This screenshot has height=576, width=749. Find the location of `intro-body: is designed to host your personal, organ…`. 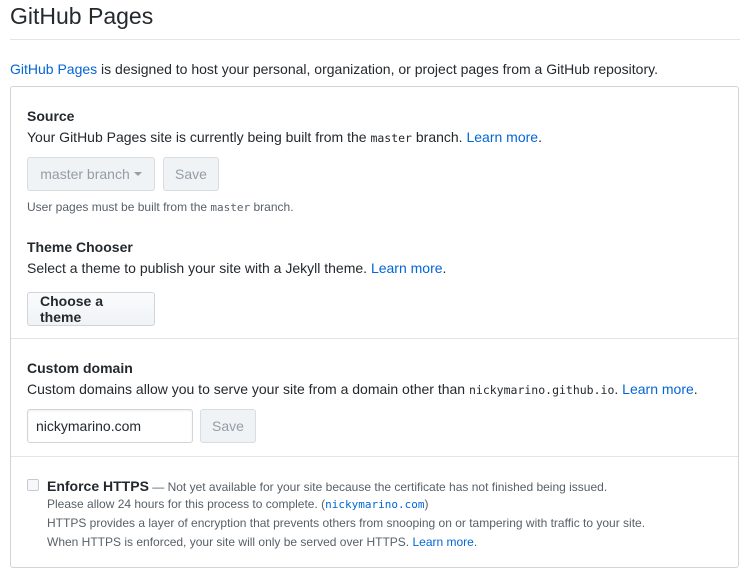

intro-body: is designed to host your personal, organ… is located at coordinates (377, 69).